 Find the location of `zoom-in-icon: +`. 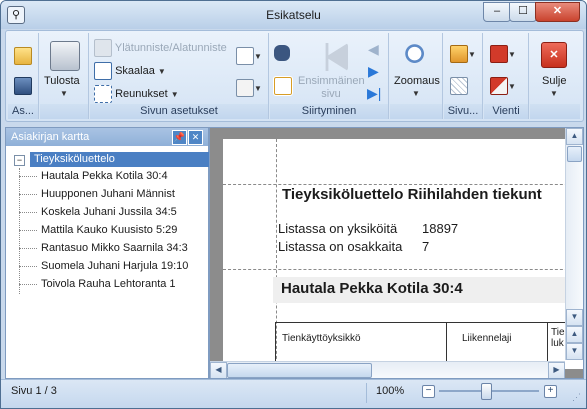

zoom-in-icon: + is located at coordinates (550, 391).